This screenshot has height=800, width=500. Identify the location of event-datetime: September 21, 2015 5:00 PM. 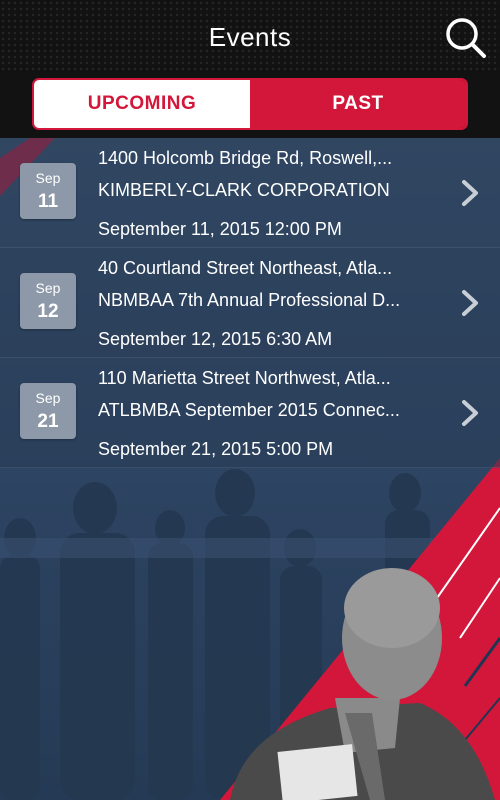
(216, 449).